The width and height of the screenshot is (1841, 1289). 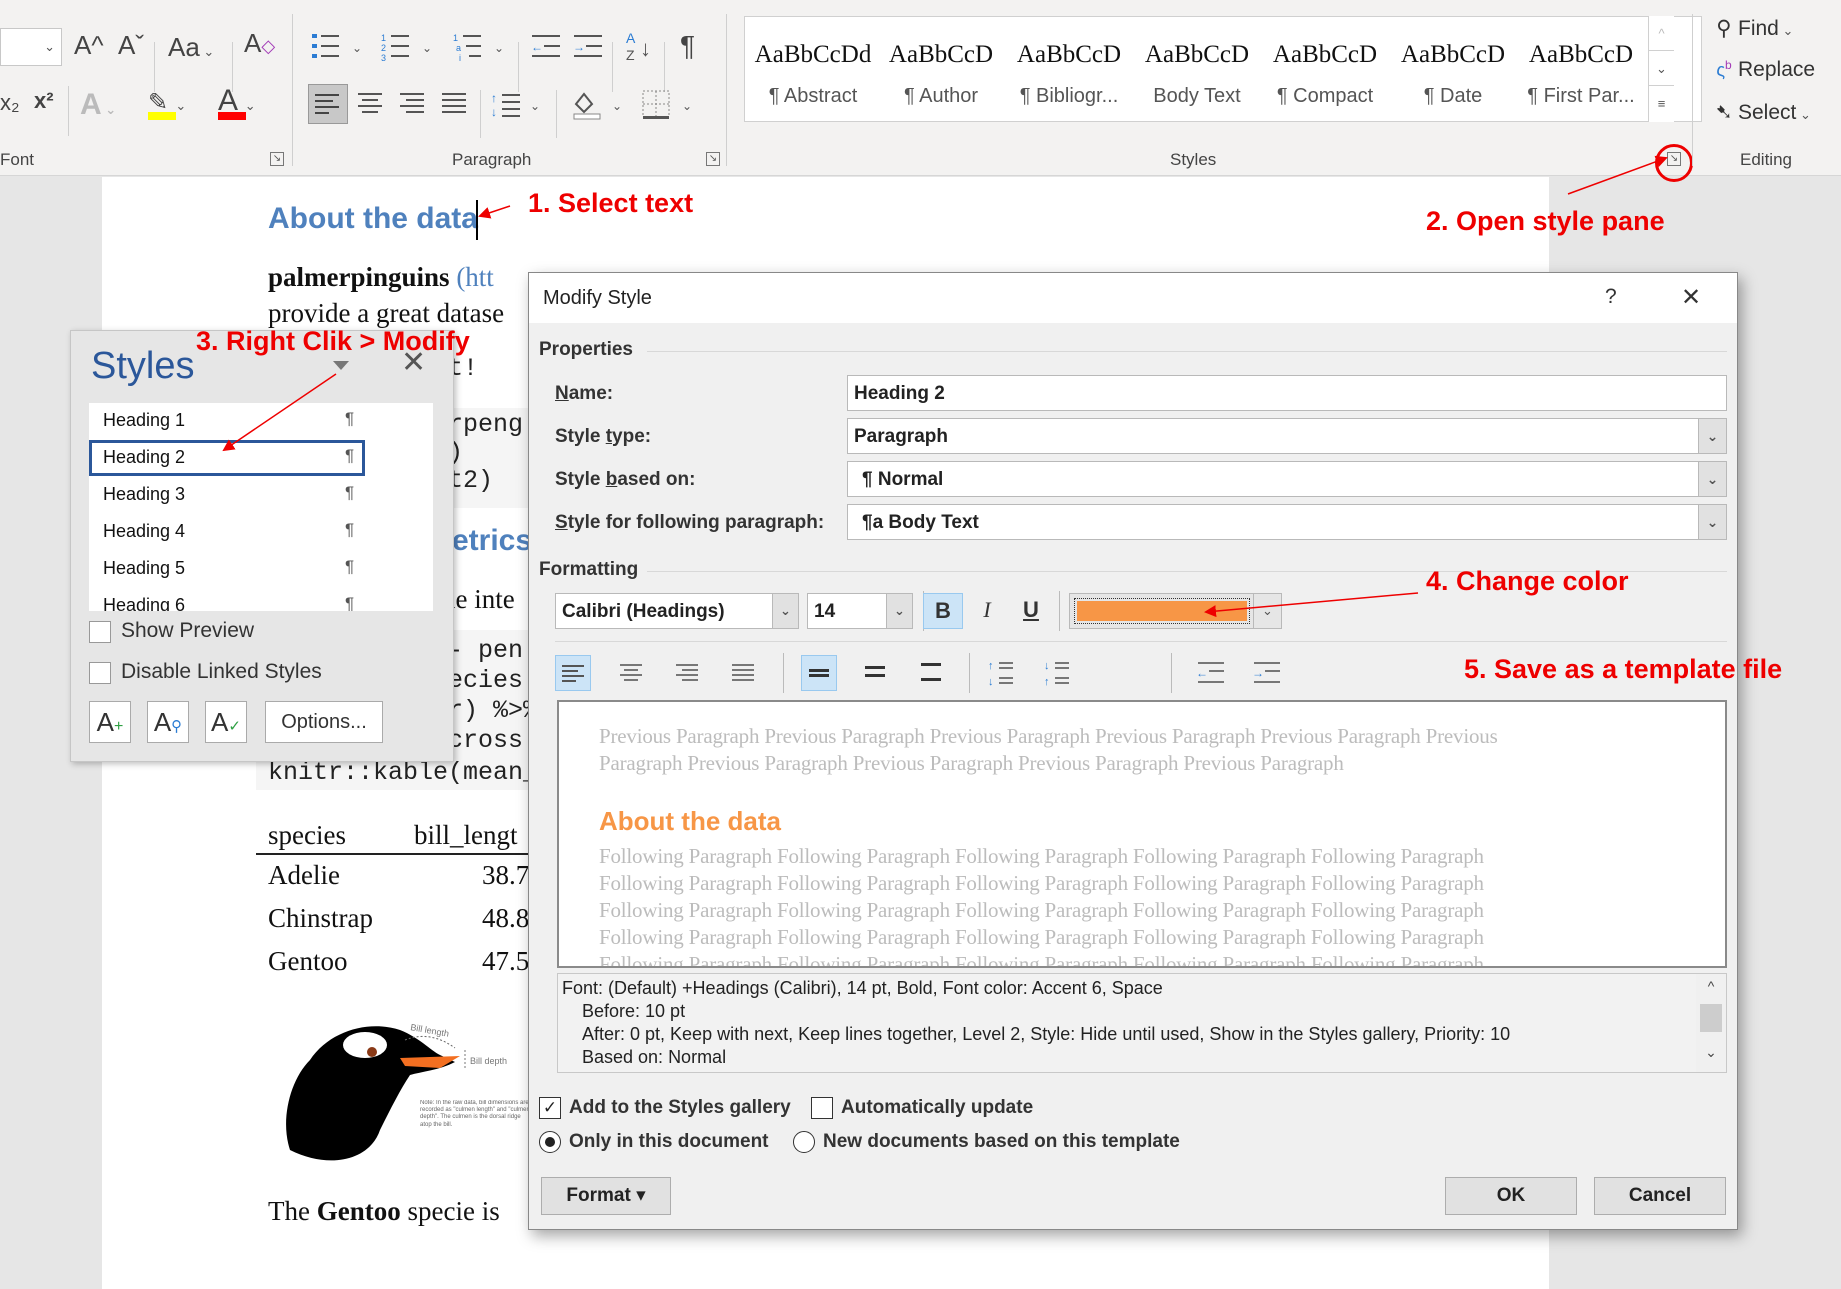 What do you see at coordinates (1059, 673) in the screenshot?
I see `decrease-paragraph-spacing-button: ↓ ↑` at bounding box center [1059, 673].